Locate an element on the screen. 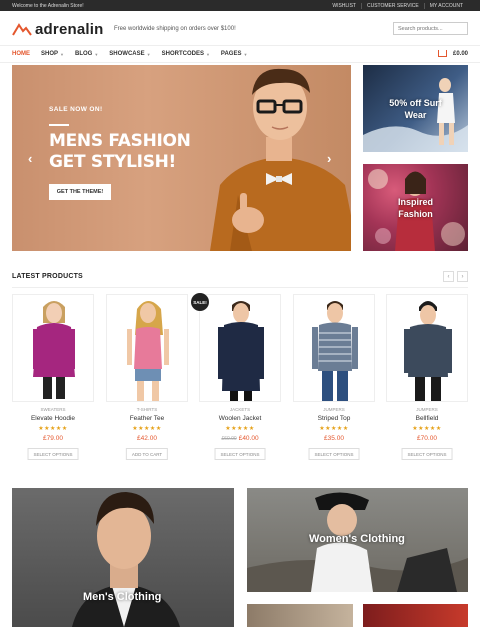 The width and height of the screenshot is (480, 627). nav-item-pages: PAGES ▼ is located at coordinates (234, 54).